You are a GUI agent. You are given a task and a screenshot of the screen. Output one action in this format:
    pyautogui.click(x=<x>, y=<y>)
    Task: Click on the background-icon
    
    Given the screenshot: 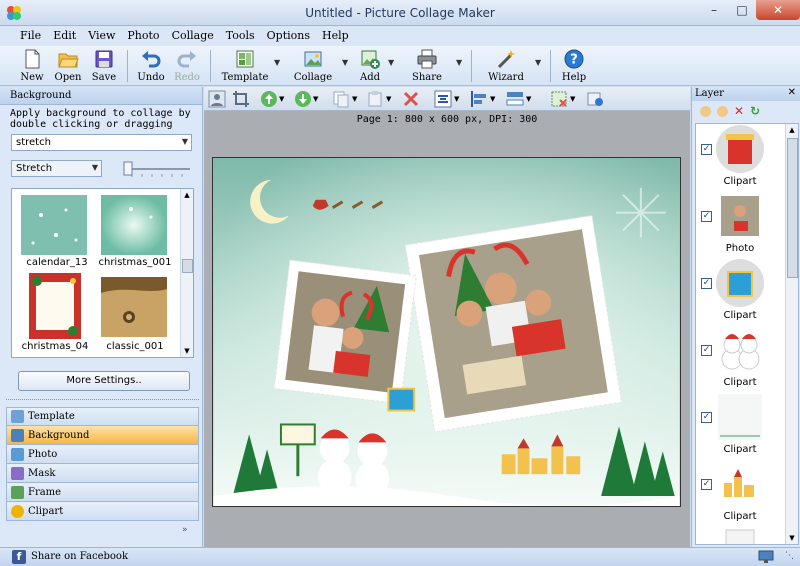 What is the action you would take?
    pyautogui.click(x=17, y=435)
    